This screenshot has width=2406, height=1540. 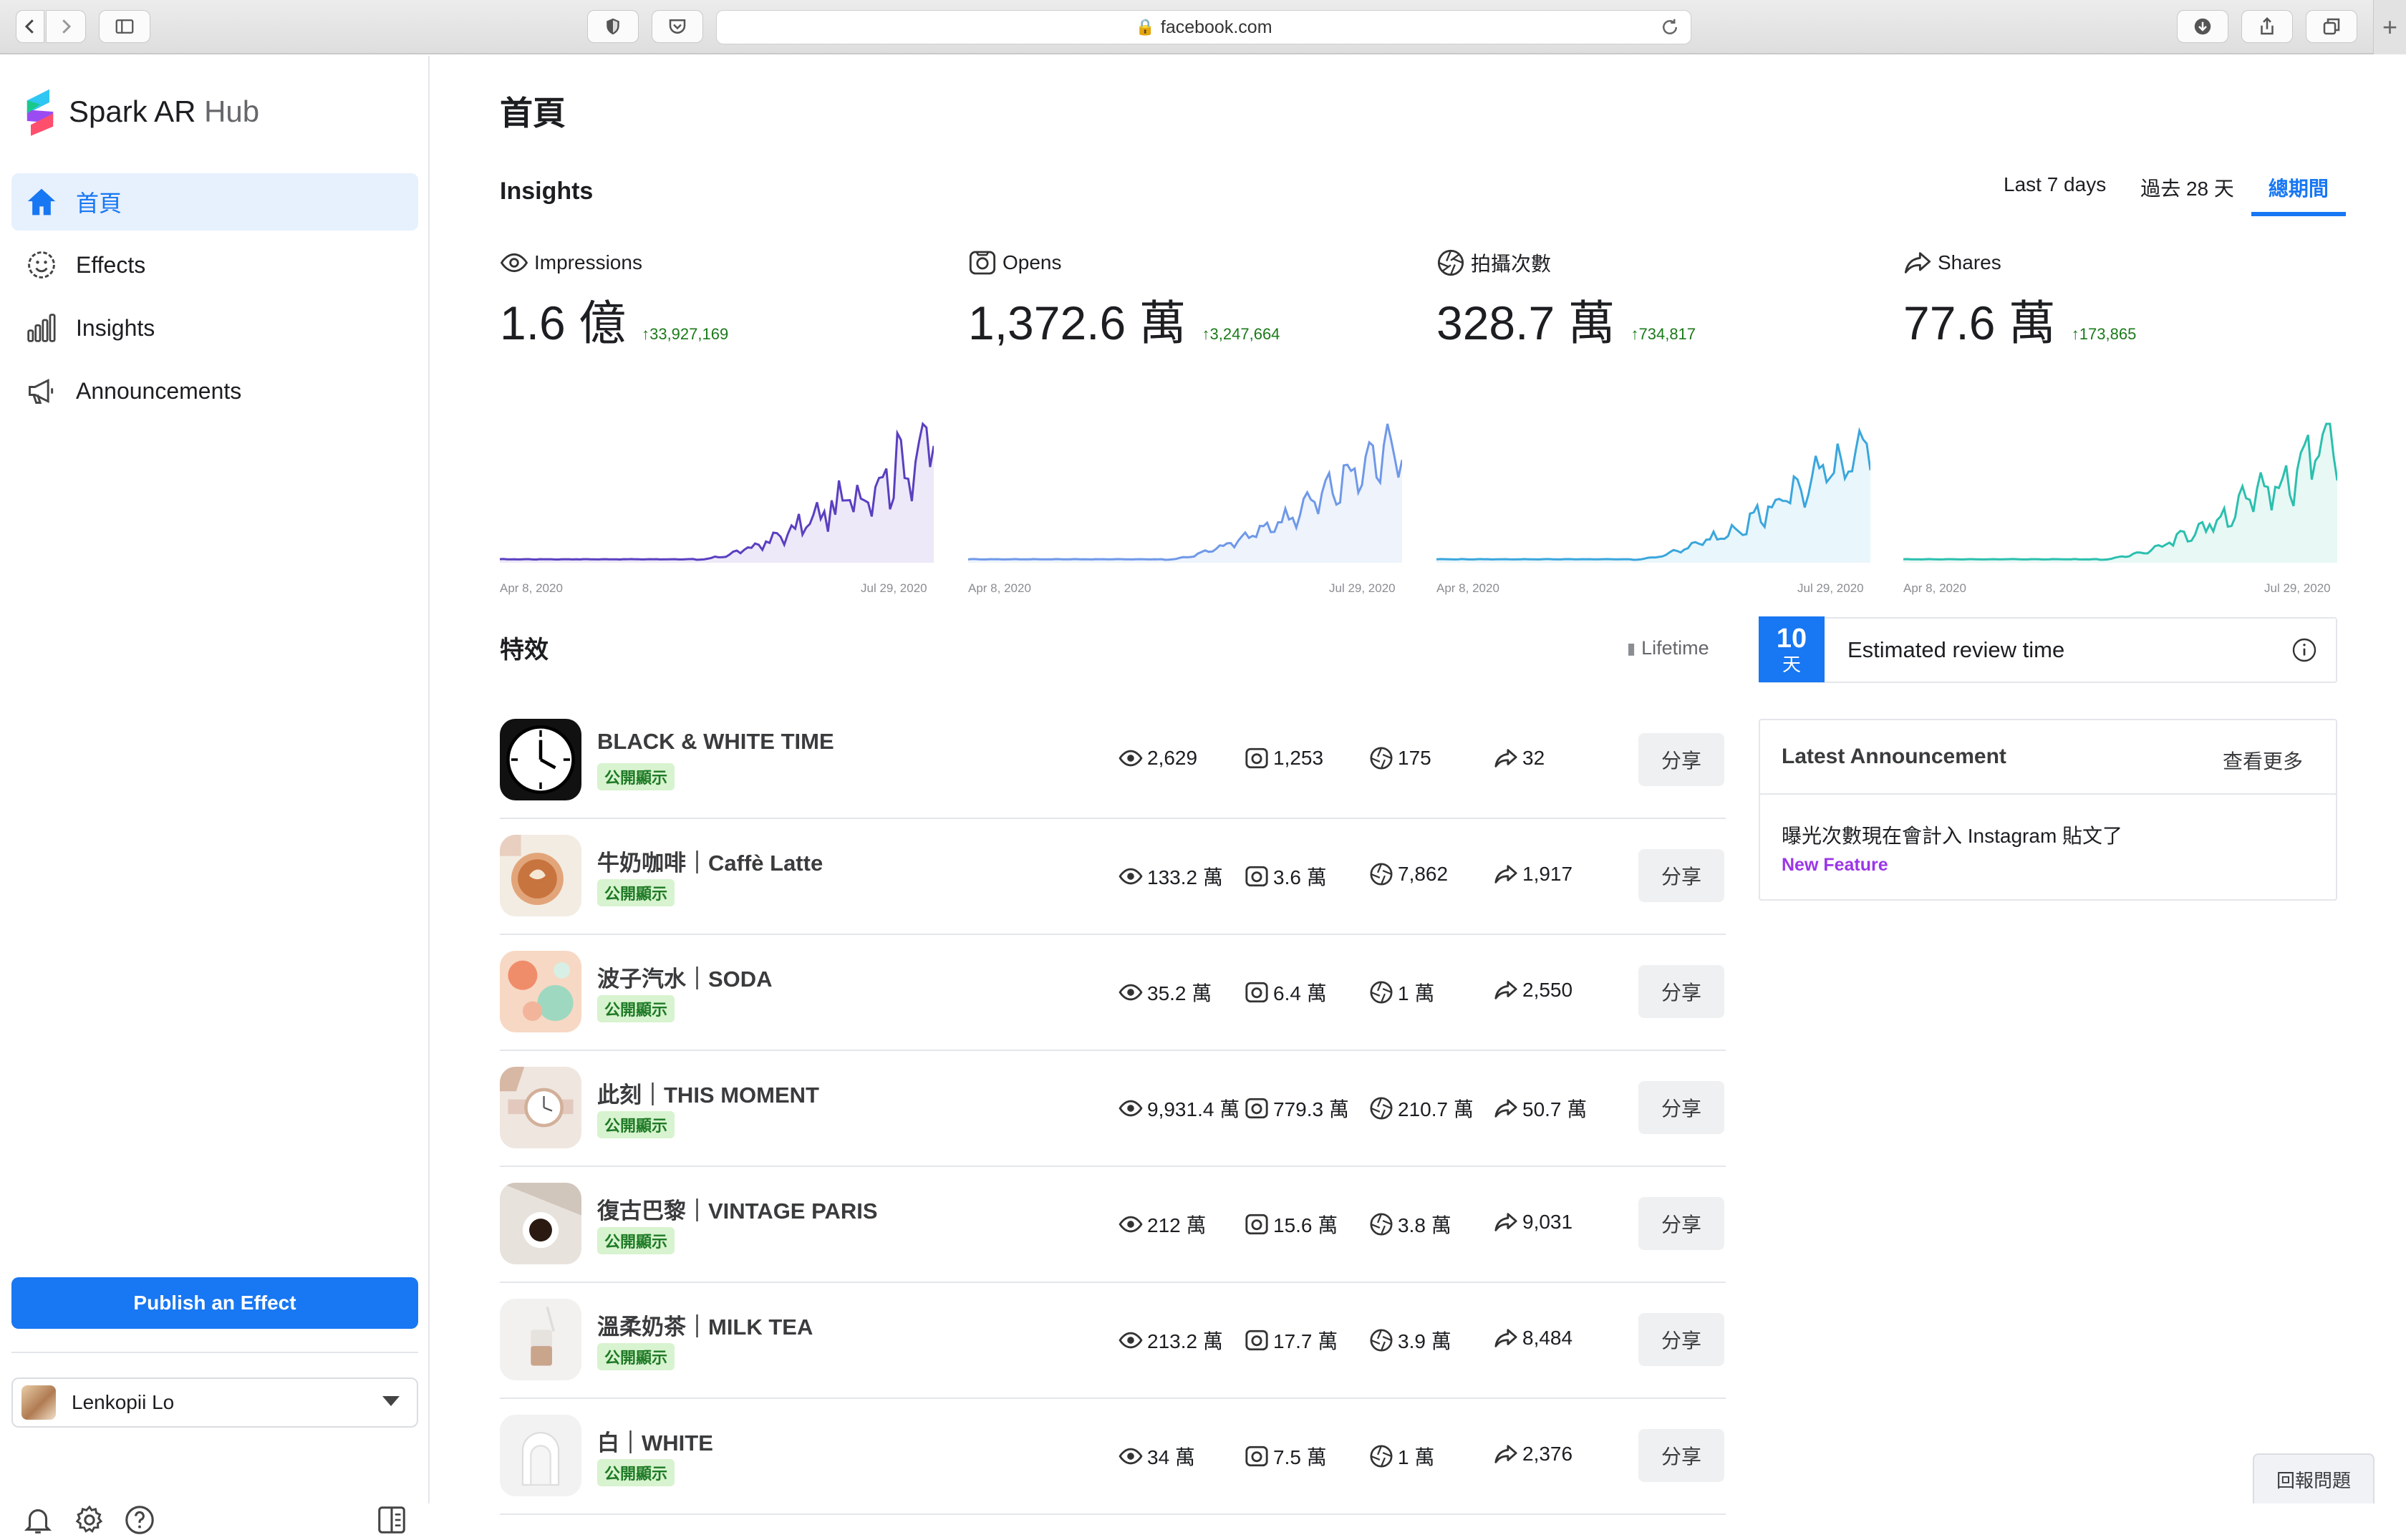 What do you see at coordinates (391, 1520) in the screenshot?
I see `collapse-sidebar-button` at bounding box center [391, 1520].